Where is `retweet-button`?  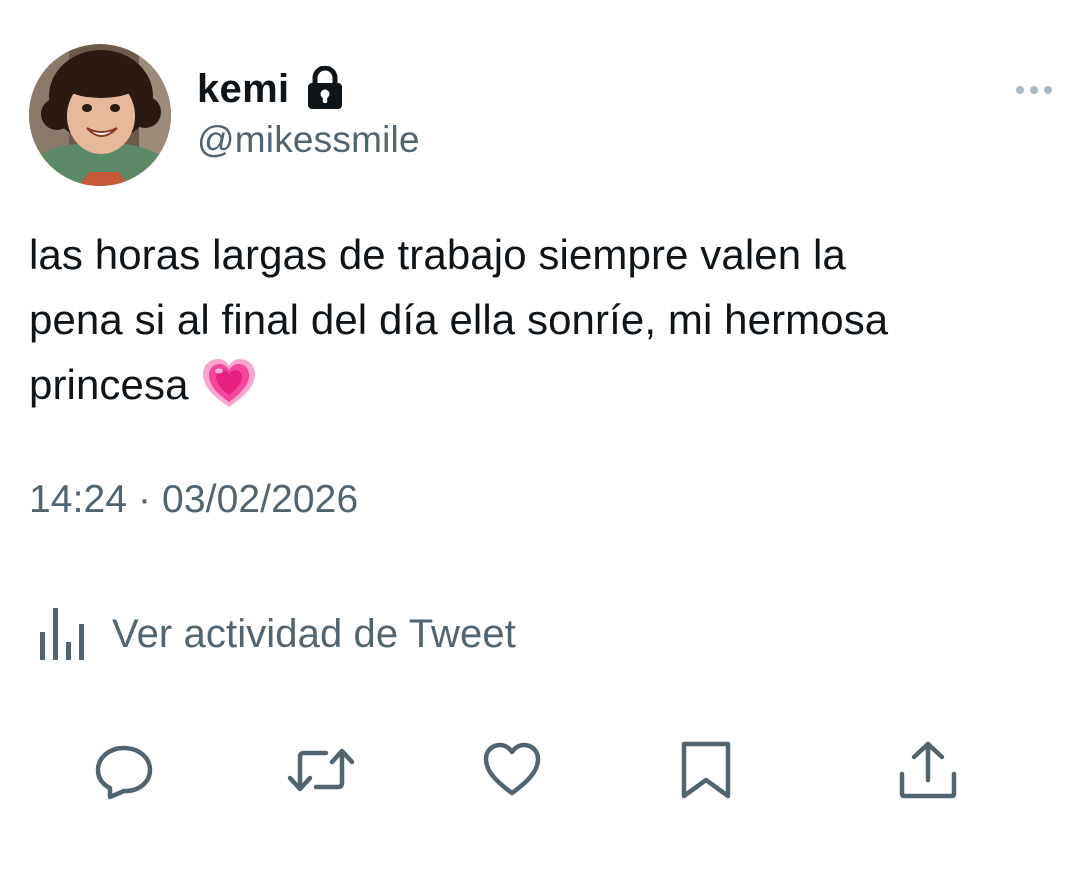
retweet-button is located at coordinates (321, 772).